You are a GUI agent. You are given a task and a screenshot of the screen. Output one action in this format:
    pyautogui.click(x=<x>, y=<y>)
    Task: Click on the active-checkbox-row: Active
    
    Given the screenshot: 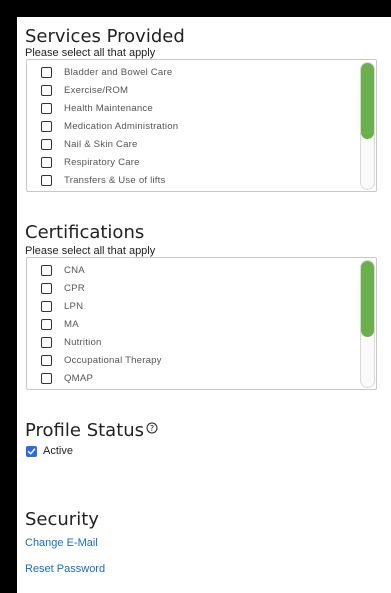 What is the action you would take?
    pyautogui.click(x=49, y=451)
    